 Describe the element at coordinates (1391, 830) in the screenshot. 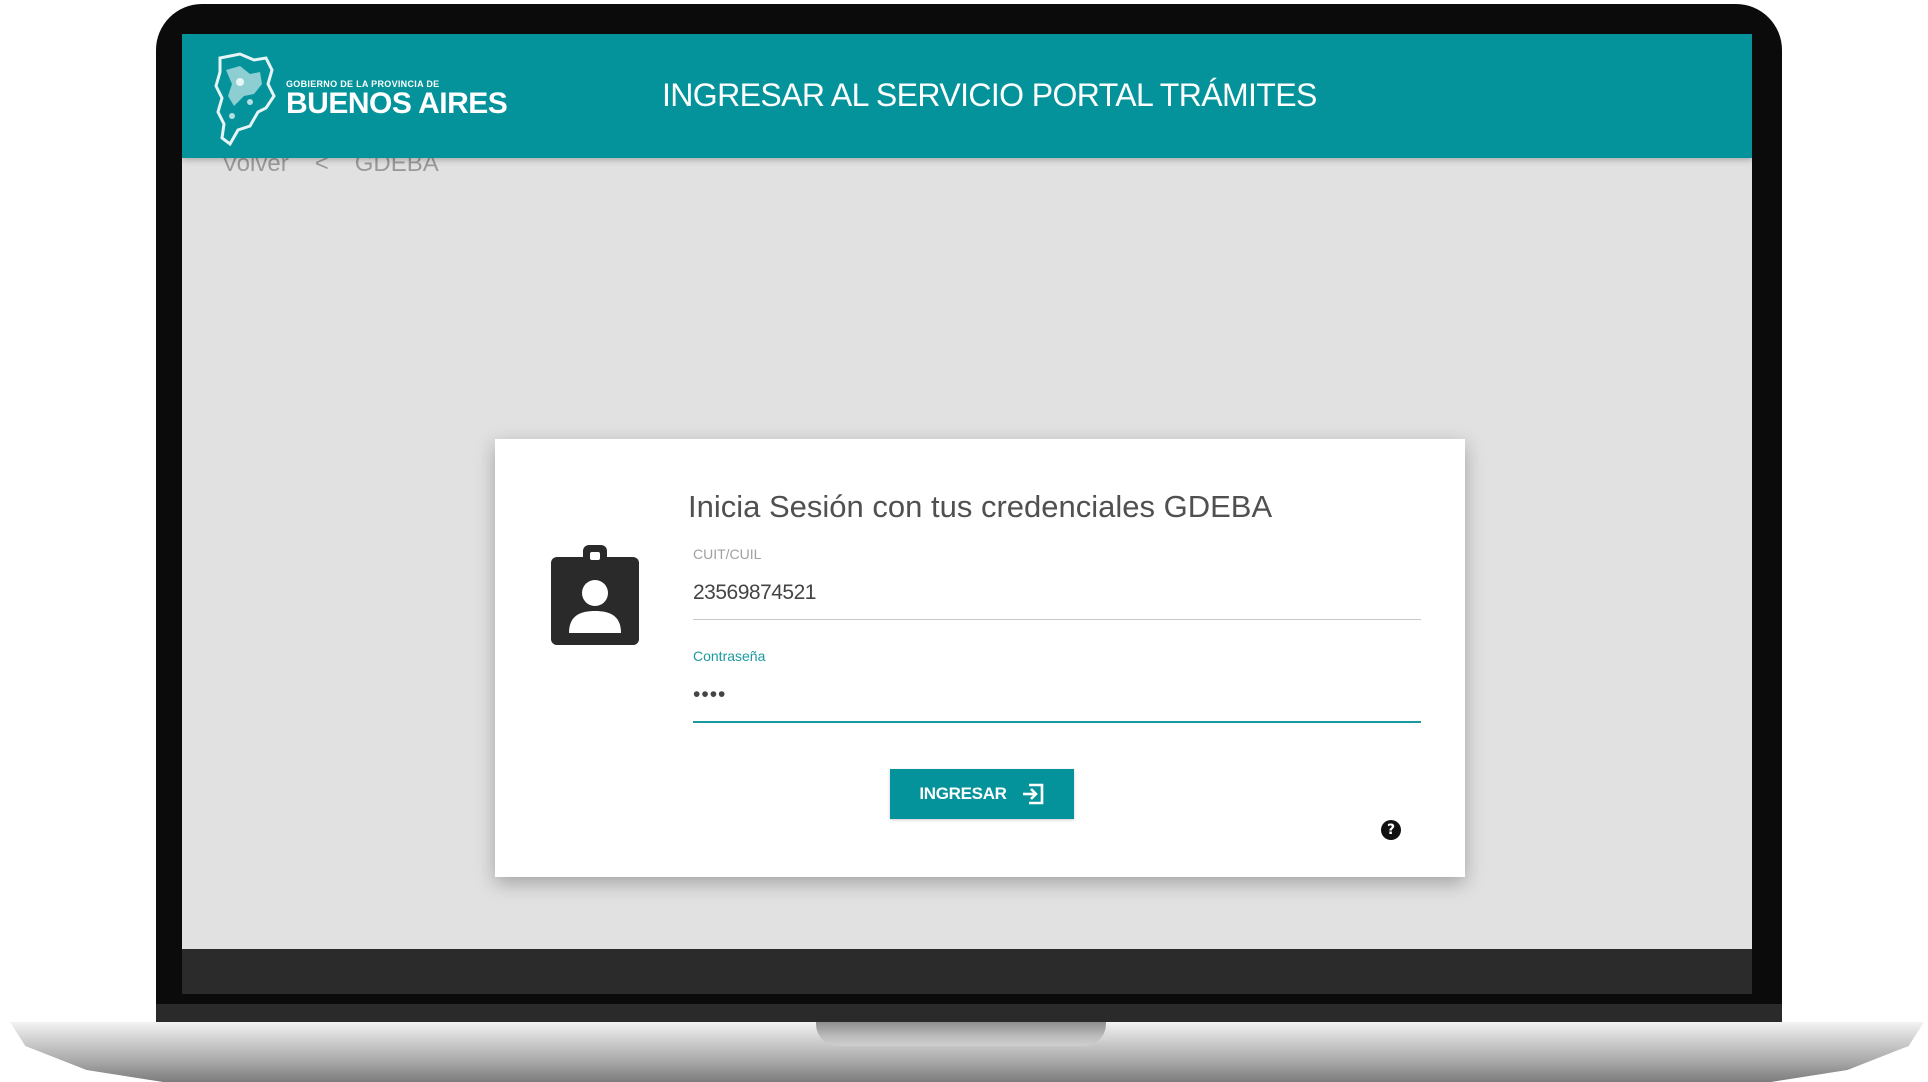

I see `help-icon: ?` at that location.